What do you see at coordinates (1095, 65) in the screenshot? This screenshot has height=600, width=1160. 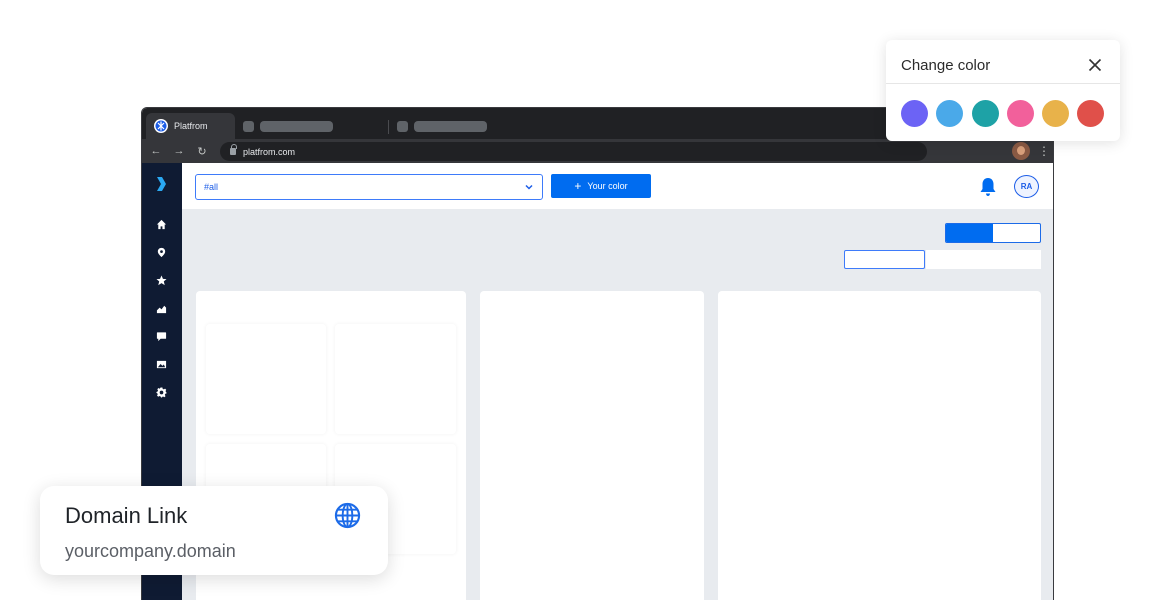 I see `close-icon` at bounding box center [1095, 65].